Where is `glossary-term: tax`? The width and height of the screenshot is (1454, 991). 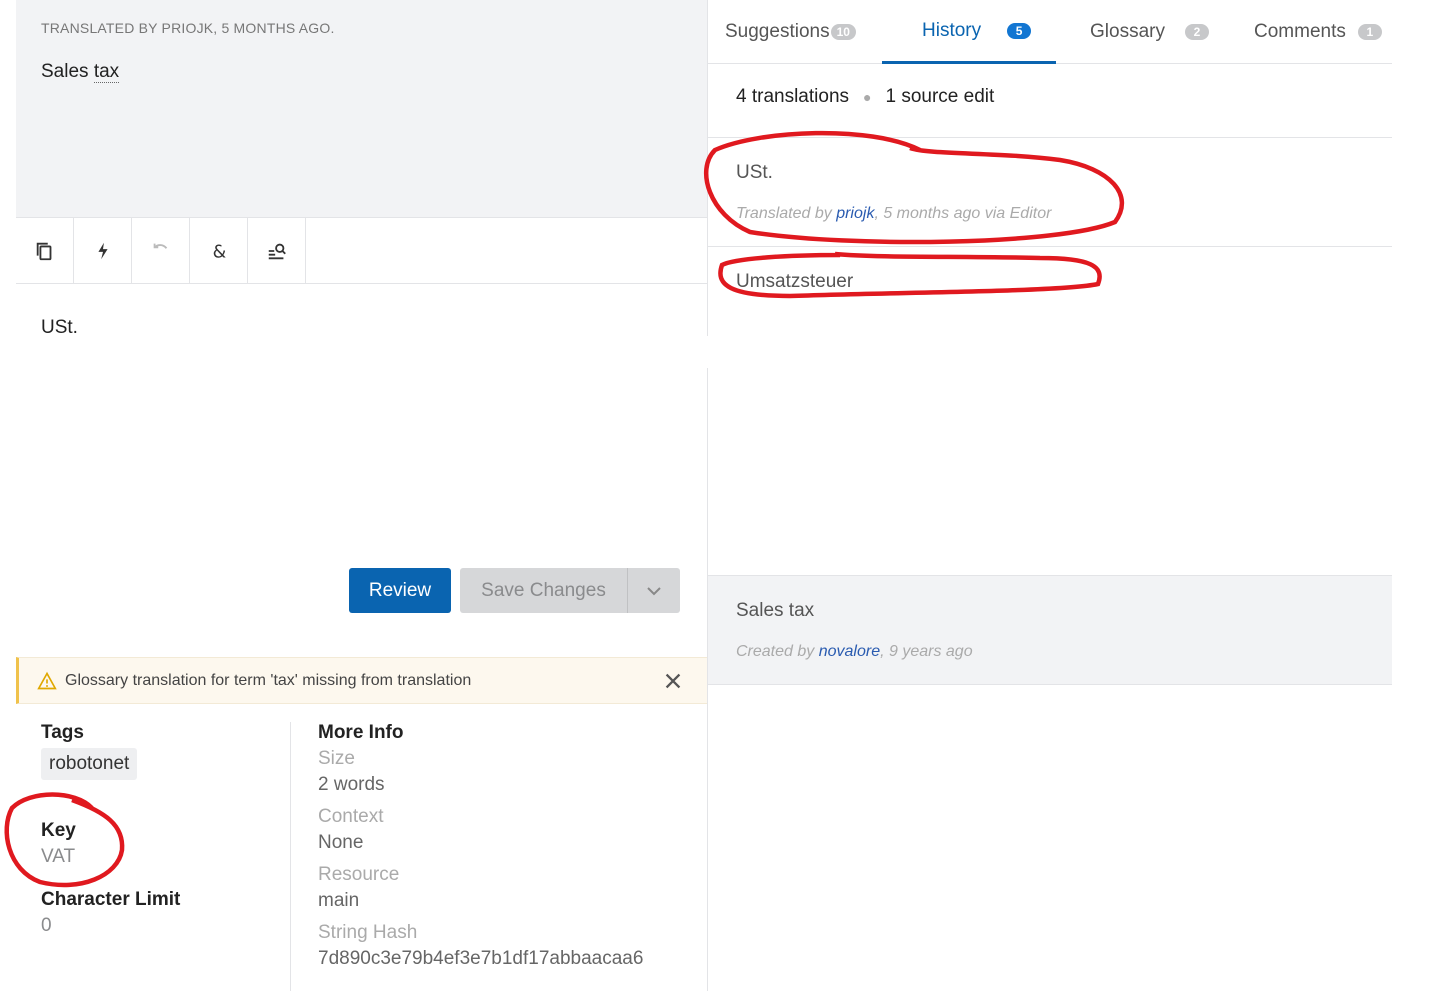 glossary-term: tax is located at coordinates (106, 72).